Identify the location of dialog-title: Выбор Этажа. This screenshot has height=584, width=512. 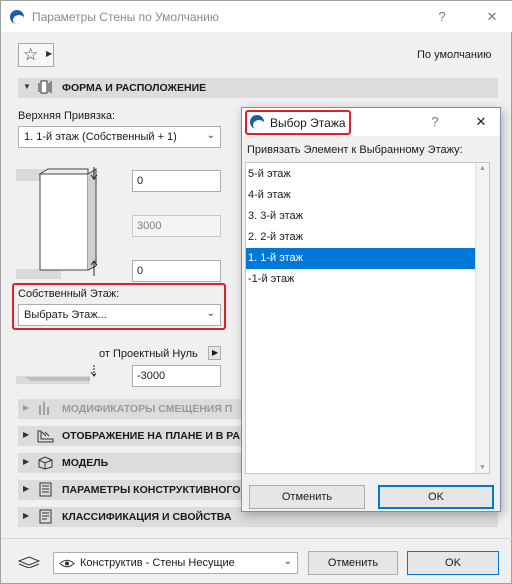
(308, 123).